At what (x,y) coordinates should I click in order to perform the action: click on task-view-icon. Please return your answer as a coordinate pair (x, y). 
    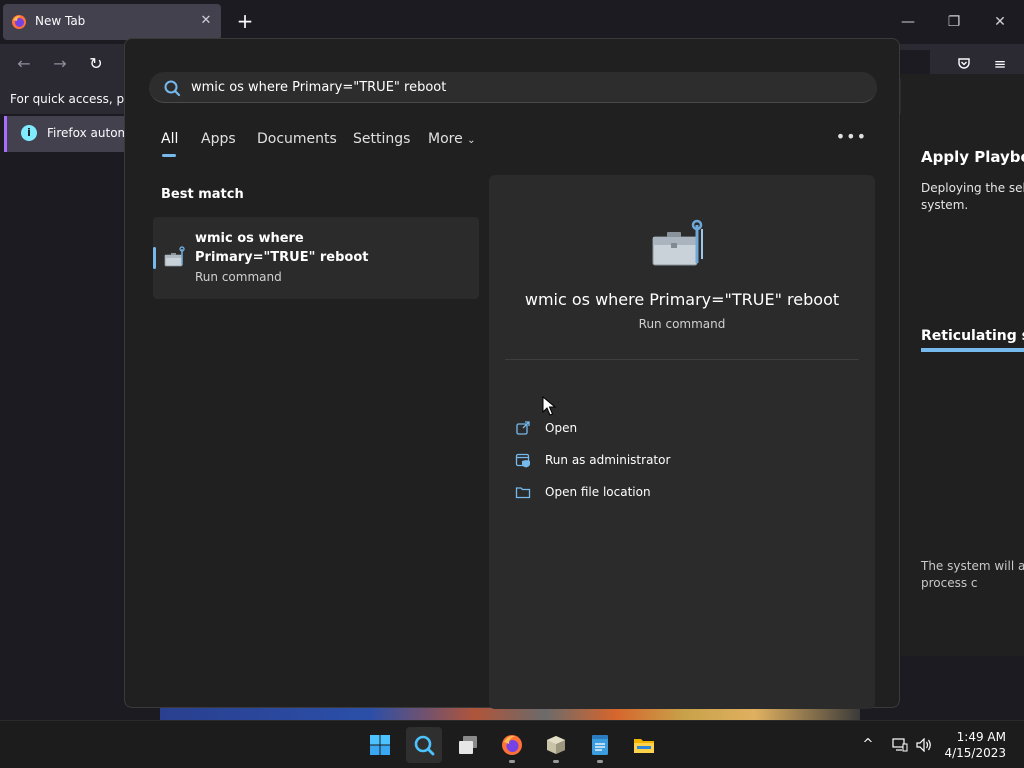
    Looking at the image, I should click on (468, 745).